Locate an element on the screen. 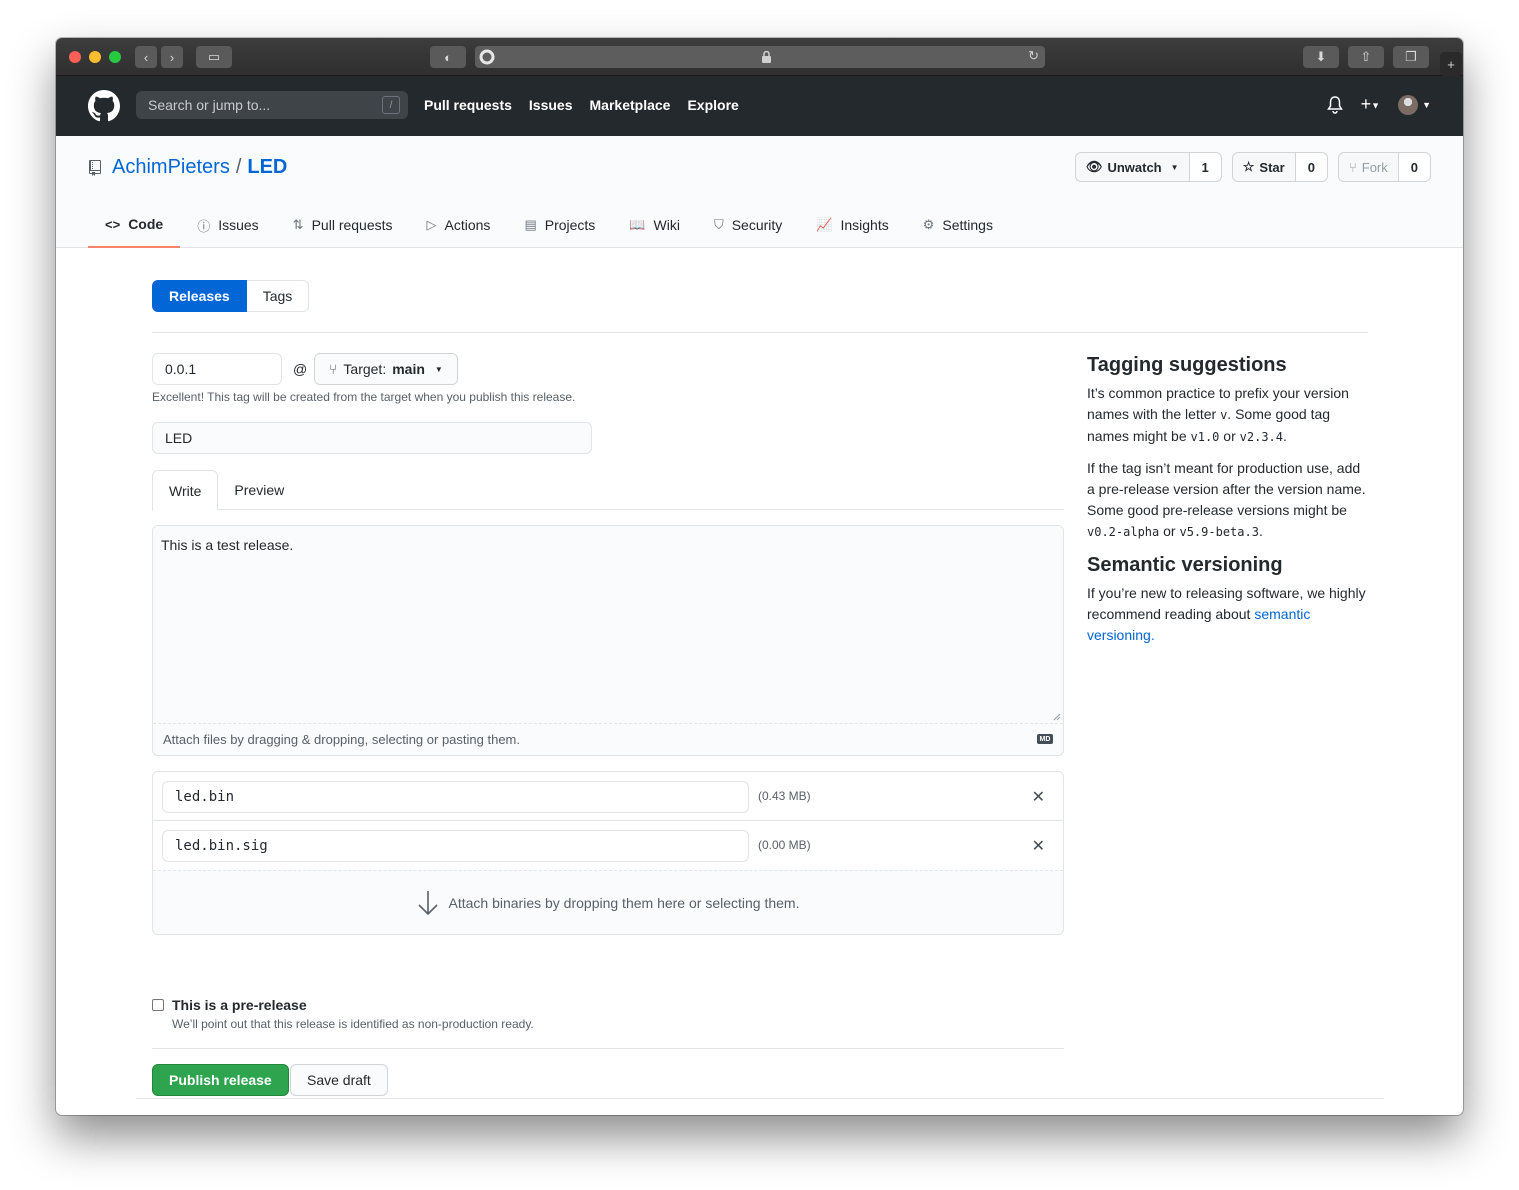 The width and height of the screenshot is (1519, 1190). avatar is located at coordinates (1408, 104).